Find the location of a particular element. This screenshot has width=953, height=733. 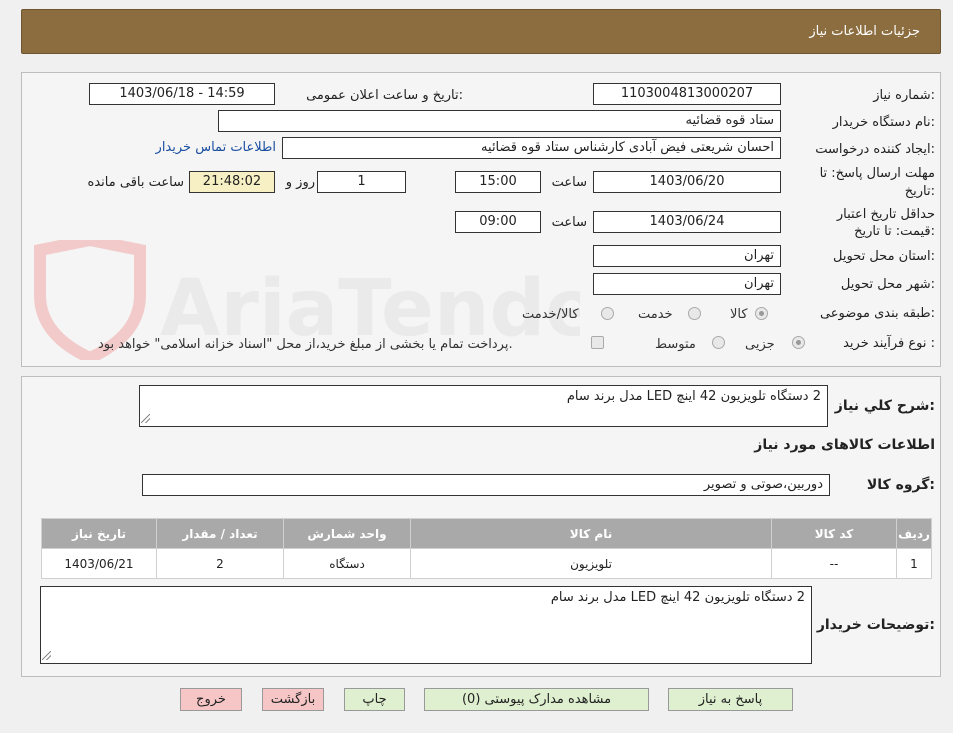

col-unit: واحد شمارش is located at coordinates (347, 533).